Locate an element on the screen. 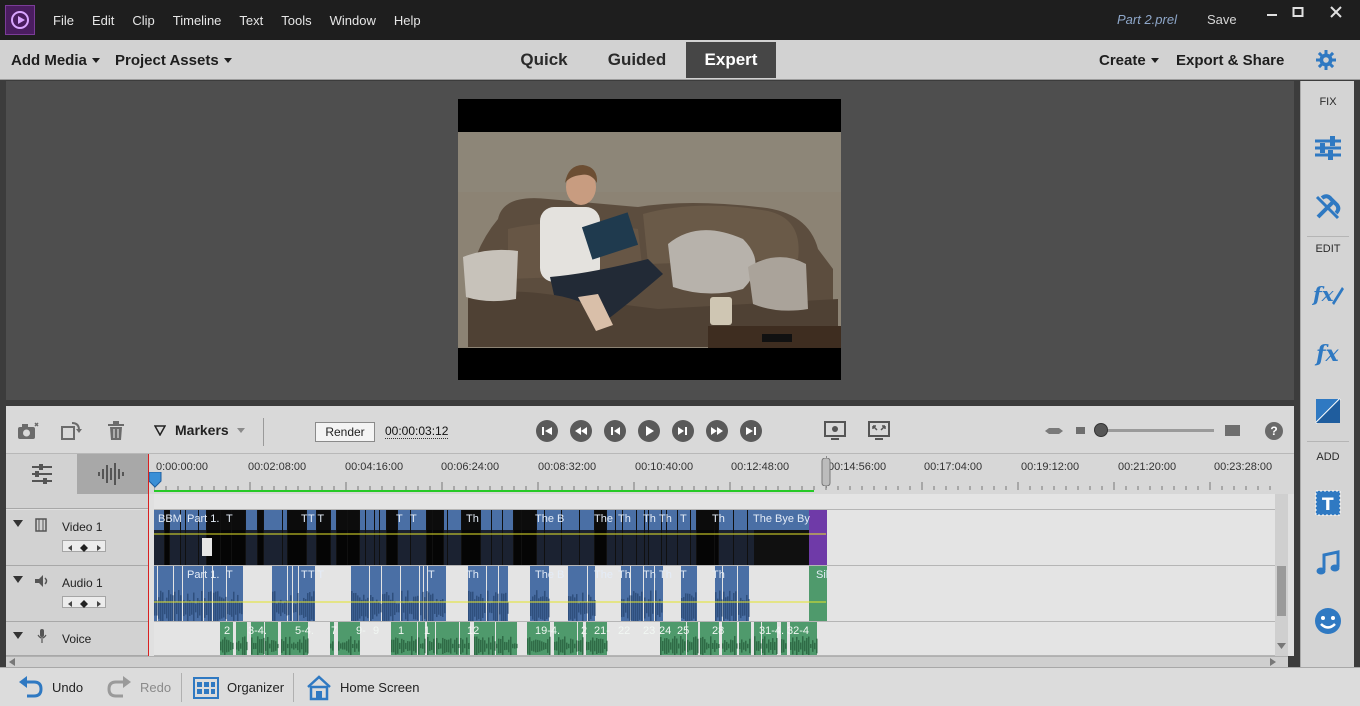  create-button: Create is located at coordinates (1129, 60).